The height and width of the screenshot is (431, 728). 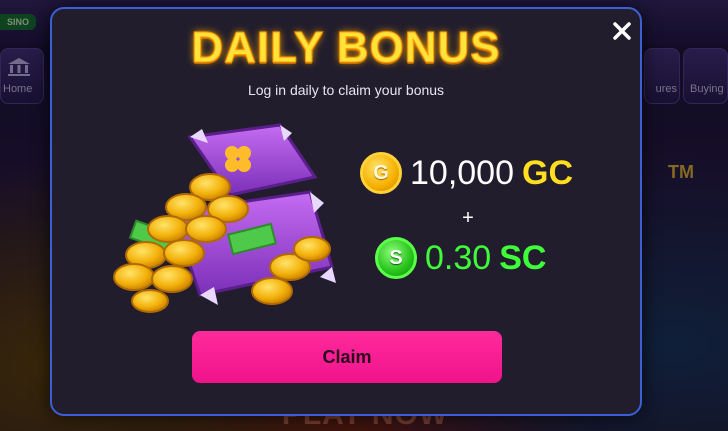 I want to click on claim-button: Claim, so click(x=347, y=357).